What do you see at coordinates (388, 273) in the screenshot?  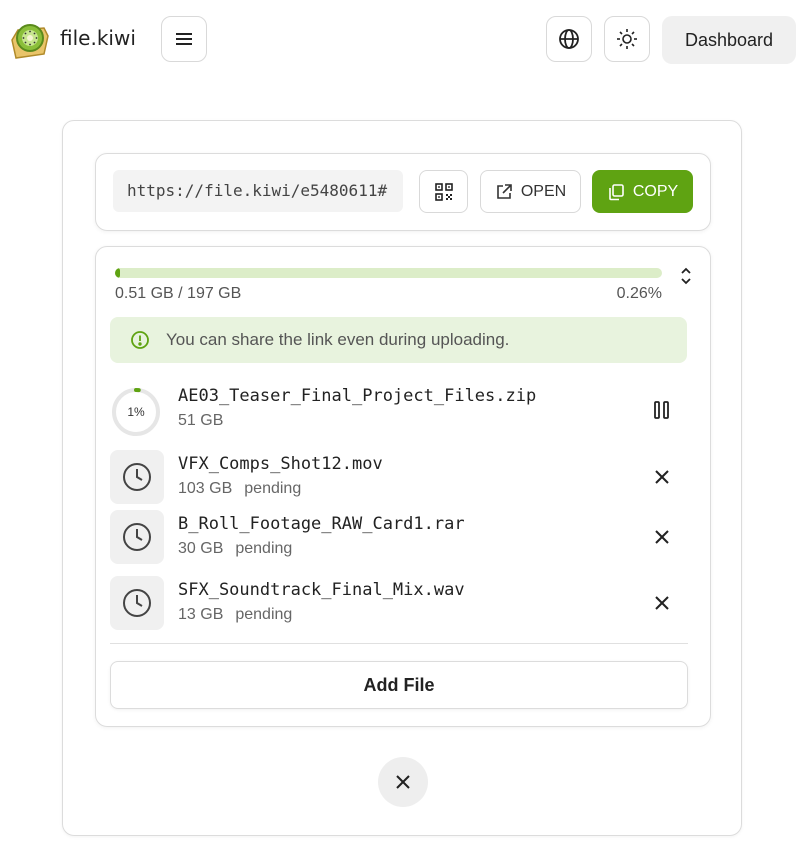 I see `total-progress-bar` at bounding box center [388, 273].